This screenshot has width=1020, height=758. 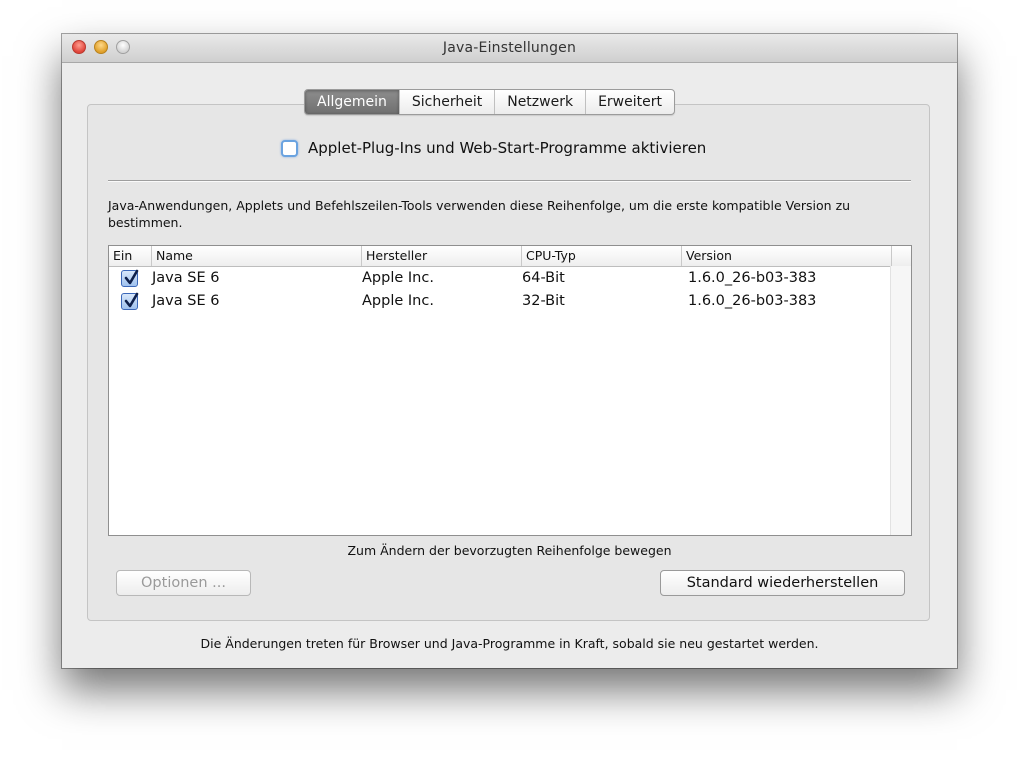 I want to click on column-header-spacer, so click(x=901, y=256).